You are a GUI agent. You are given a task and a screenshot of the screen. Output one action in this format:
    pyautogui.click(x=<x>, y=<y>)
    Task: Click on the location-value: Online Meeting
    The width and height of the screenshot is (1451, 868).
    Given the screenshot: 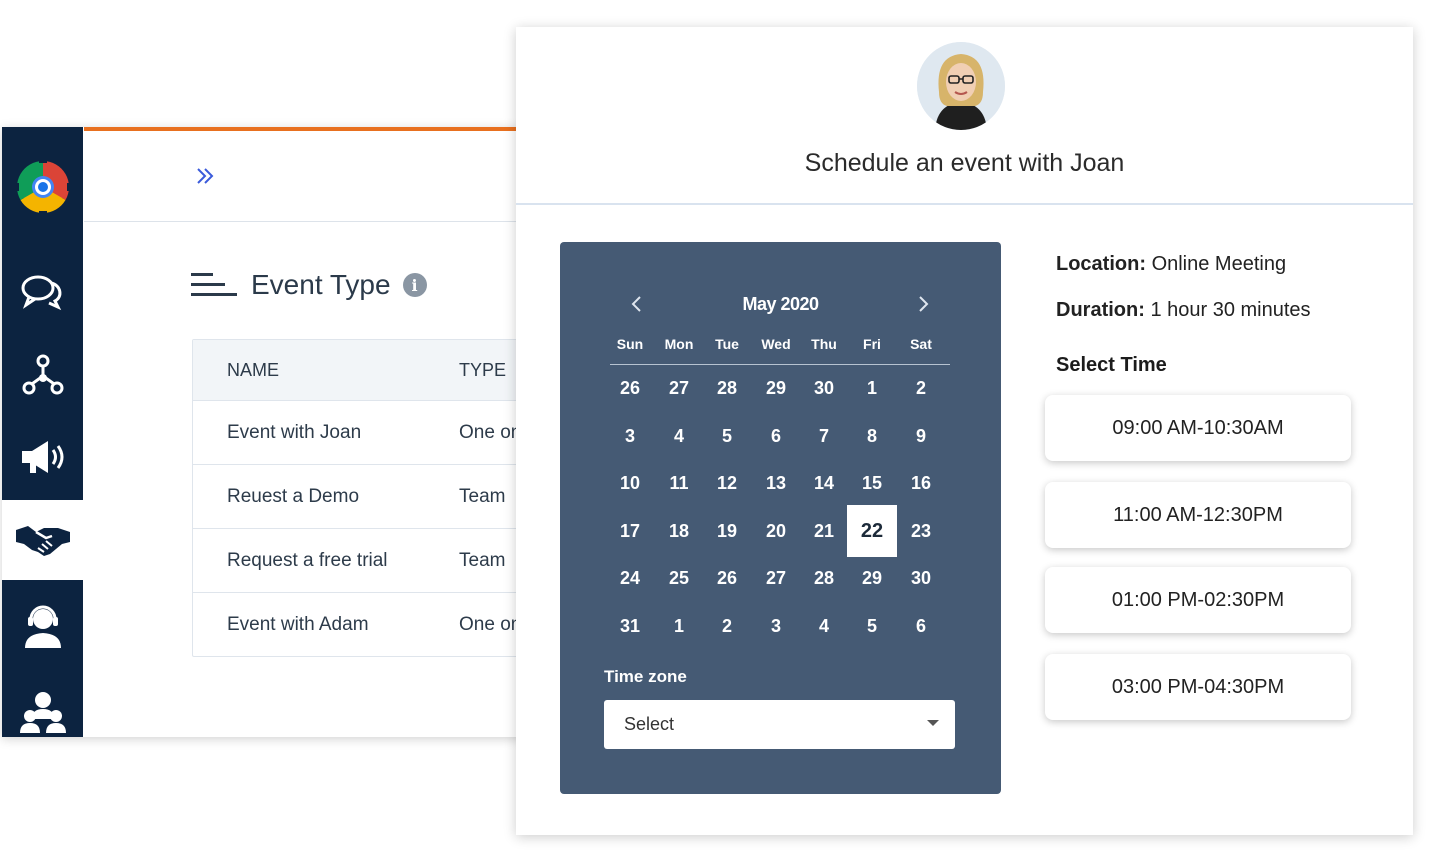 What is the action you would take?
    pyautogui.click(x=1219, y=264)
    